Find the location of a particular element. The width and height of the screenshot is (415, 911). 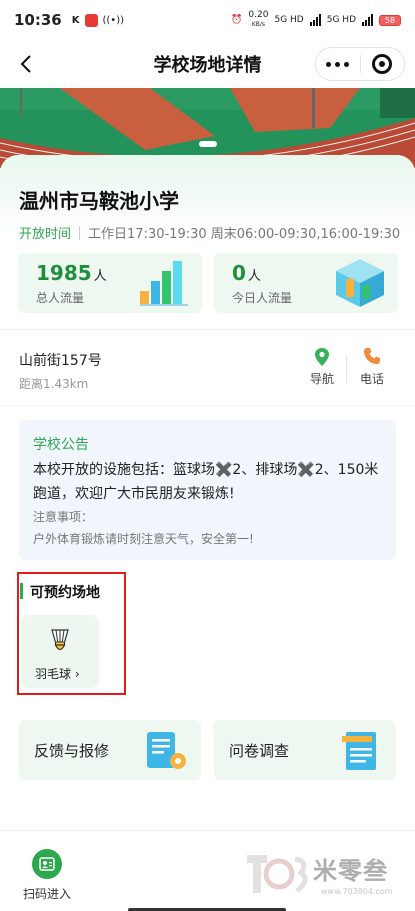

miniprogram-capsule is located at coordinates (360, 64).